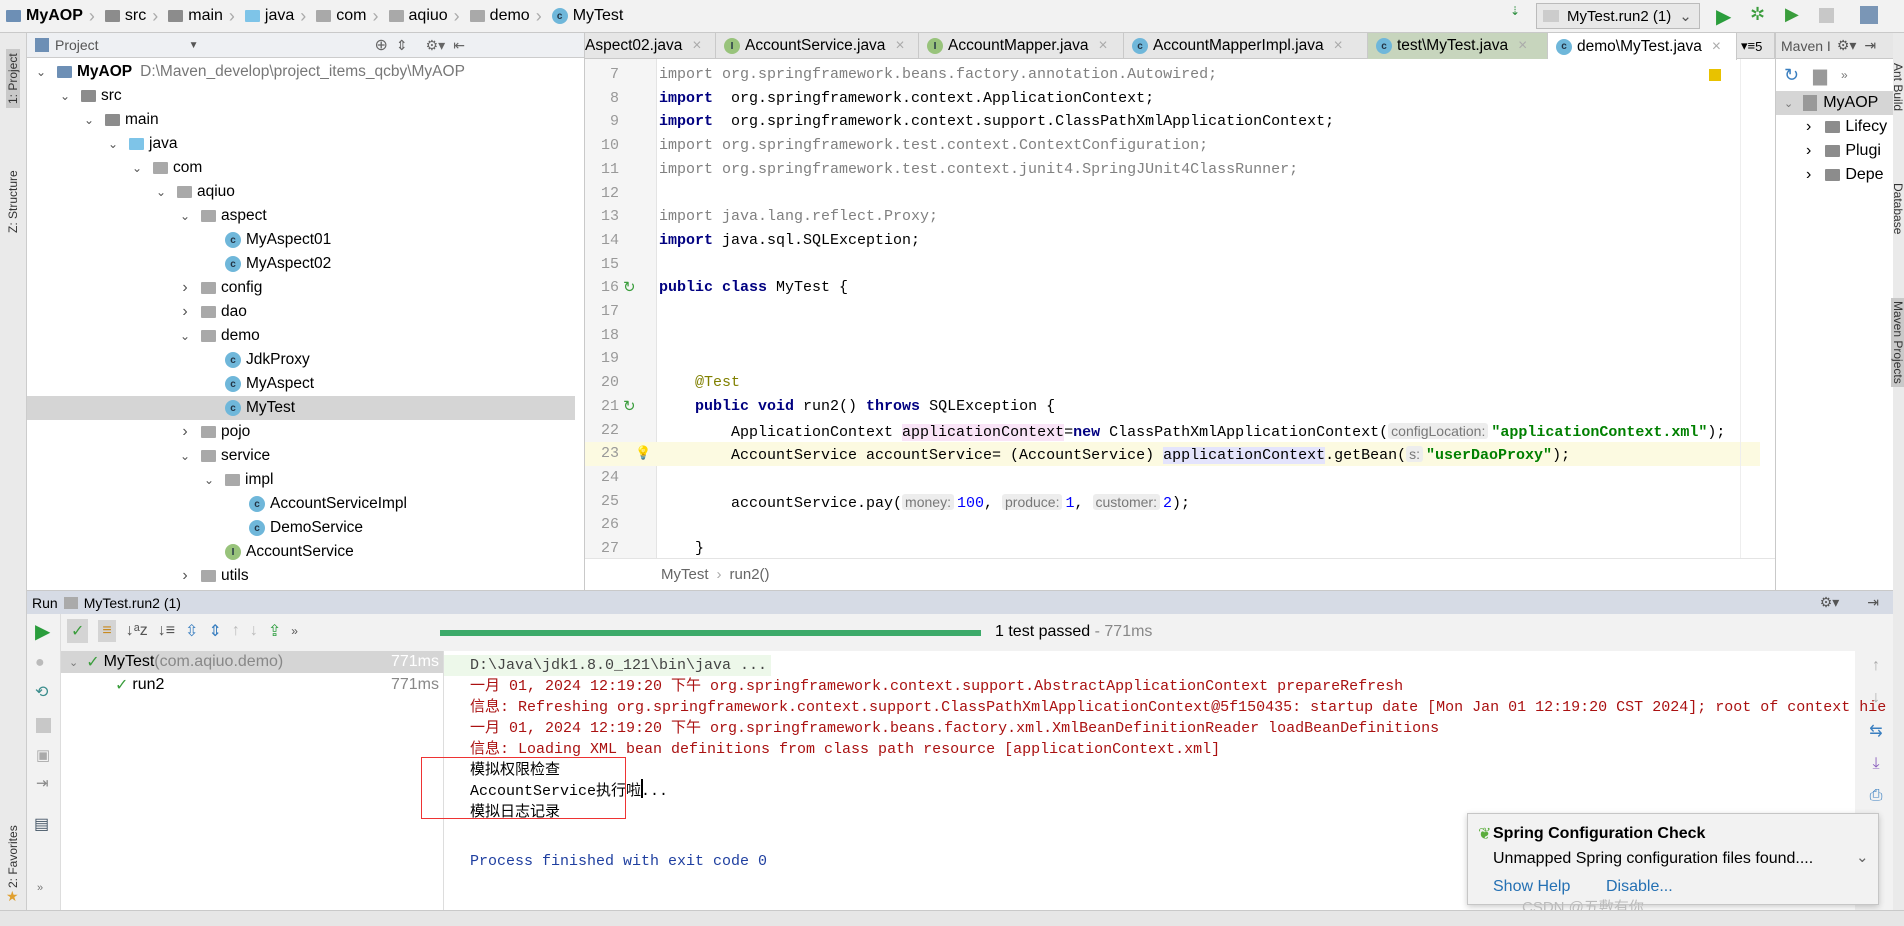 The width and height of the screenshot is (1904, 926). Describe the element at coordinates (301, 96) in the screenshot. I see `tree-item: ⌄ src` at that location.